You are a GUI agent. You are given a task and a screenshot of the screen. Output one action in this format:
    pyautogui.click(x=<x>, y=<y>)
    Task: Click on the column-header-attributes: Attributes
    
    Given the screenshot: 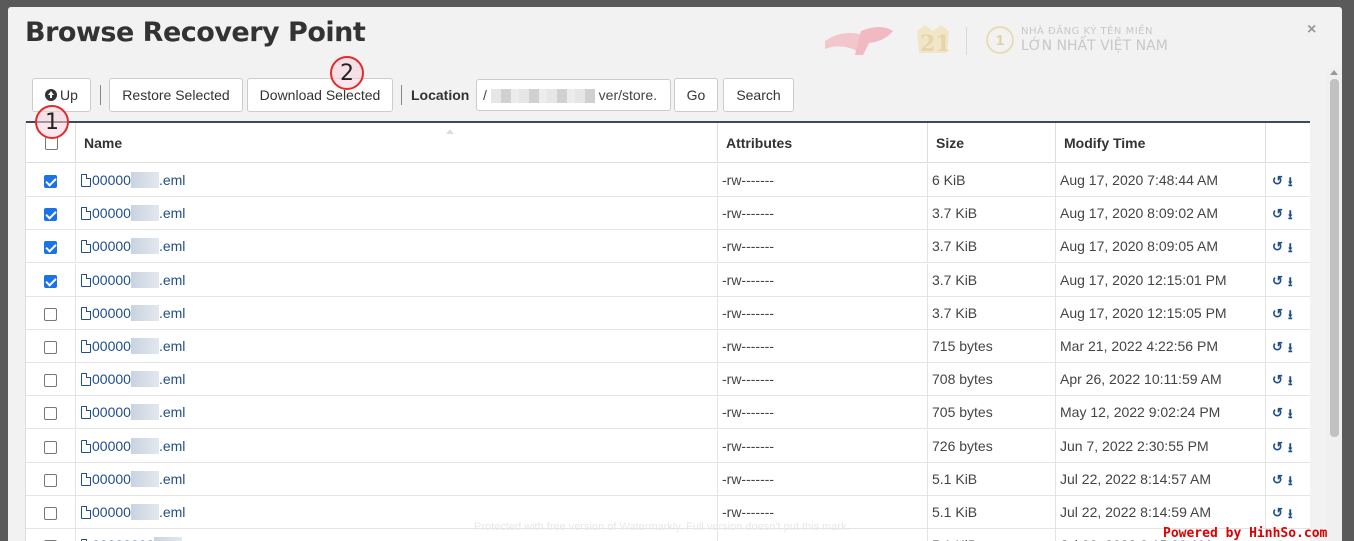 What is the action you would take?
    pyautogui.click(x=823, y=143)
    